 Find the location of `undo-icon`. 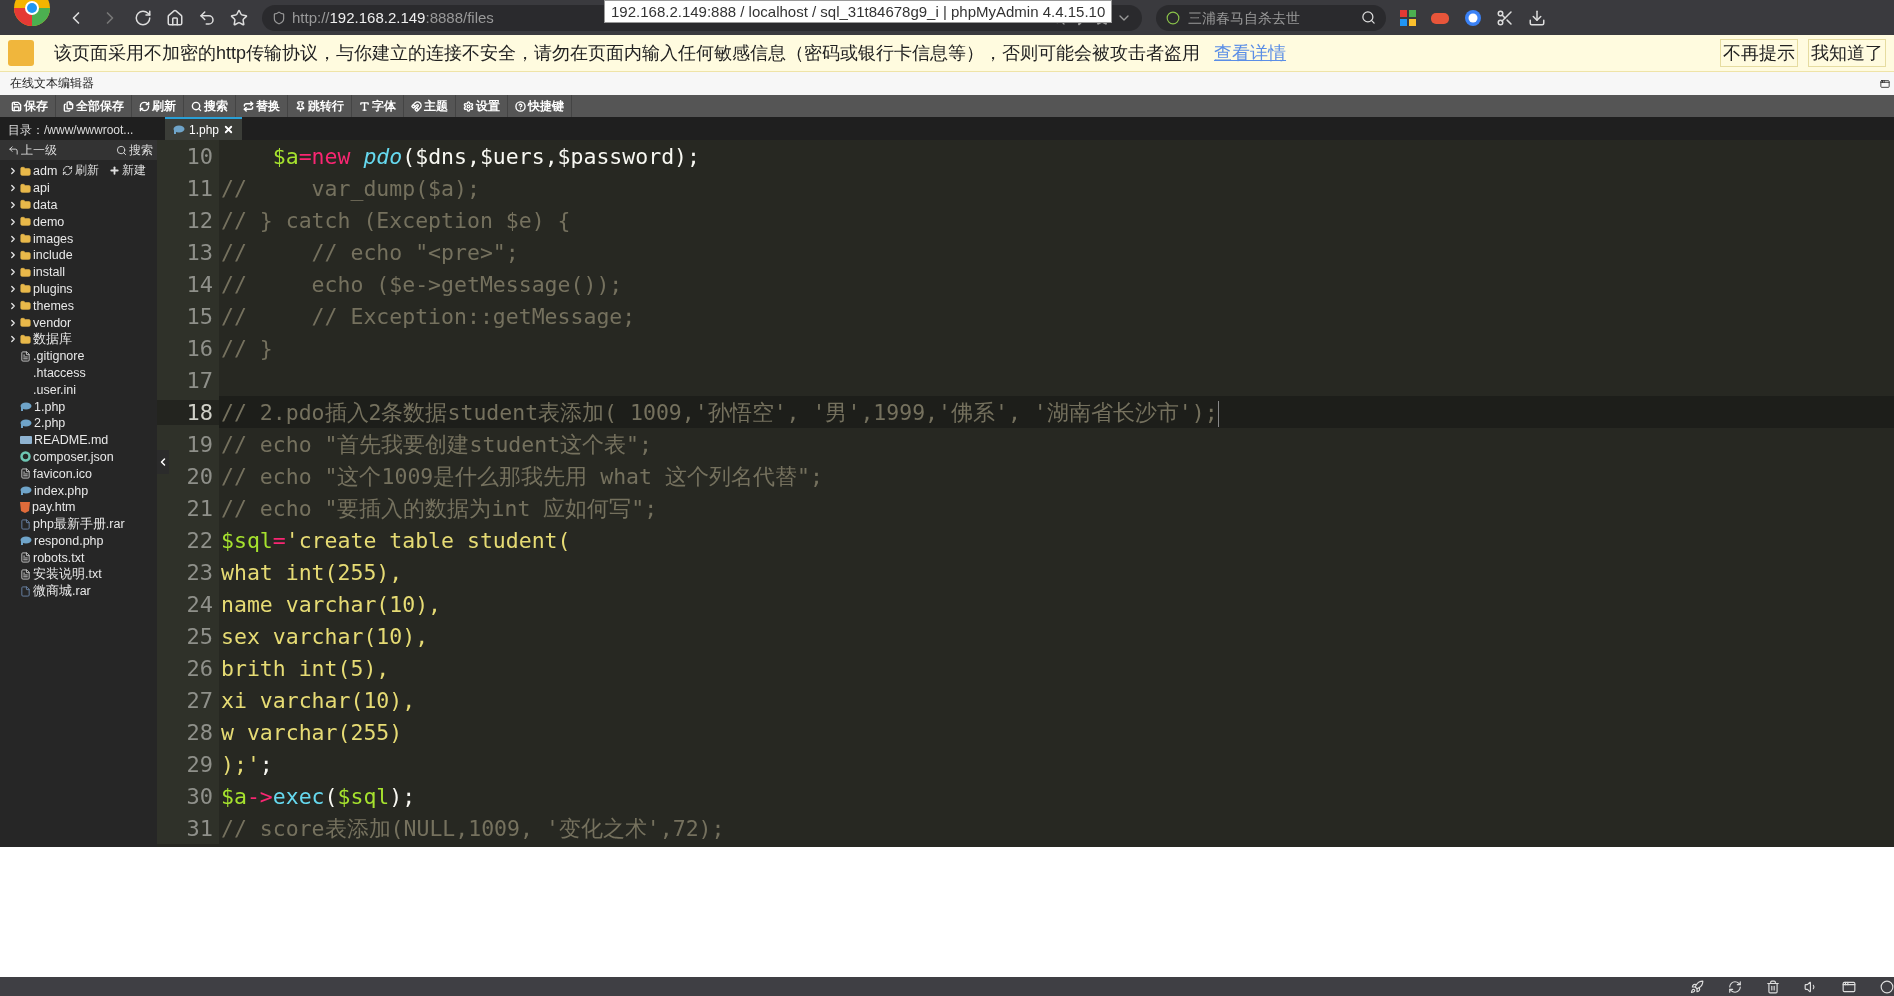

undo-icon is located at coordinates (207, 17).